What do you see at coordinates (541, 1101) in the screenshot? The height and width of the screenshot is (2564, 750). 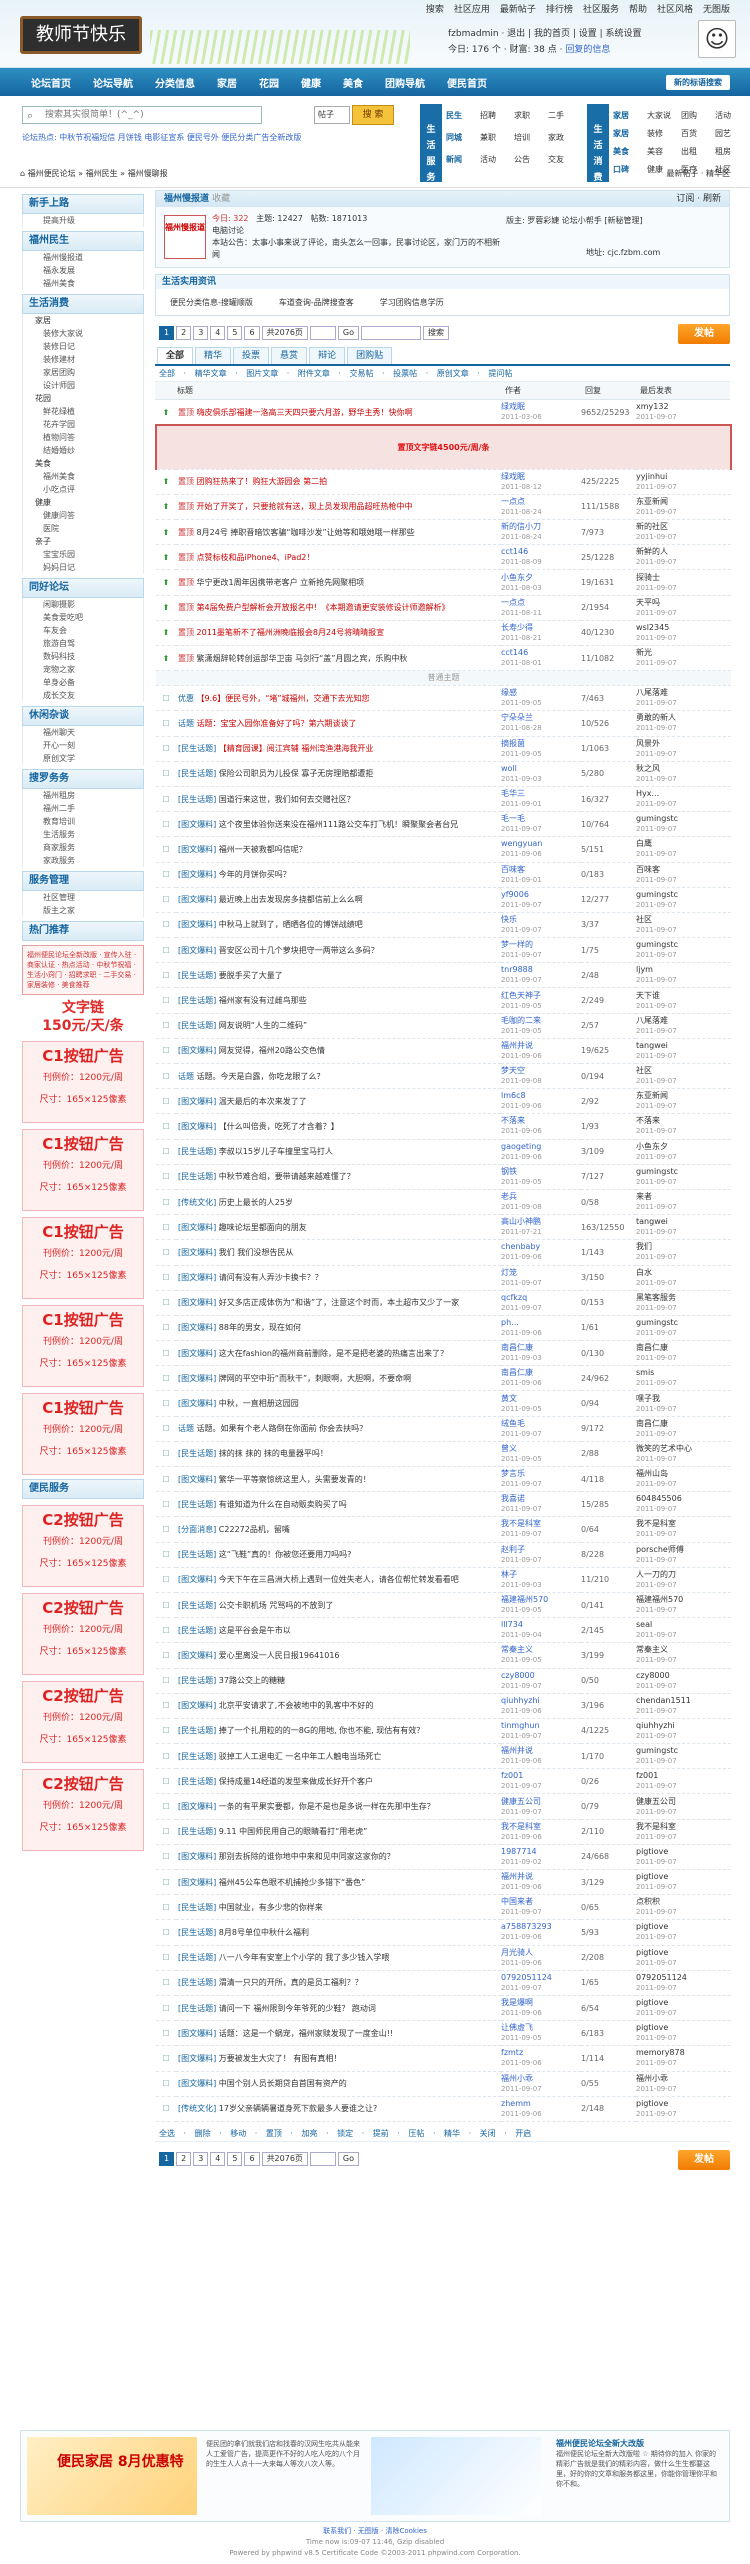 I see `topic-author: lm6c8 2011-09-06` at bounding box center [541, 1101].